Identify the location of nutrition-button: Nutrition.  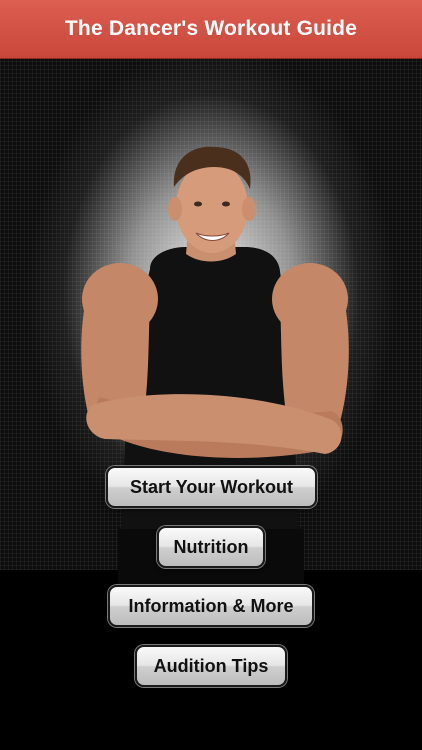
(211, 547).